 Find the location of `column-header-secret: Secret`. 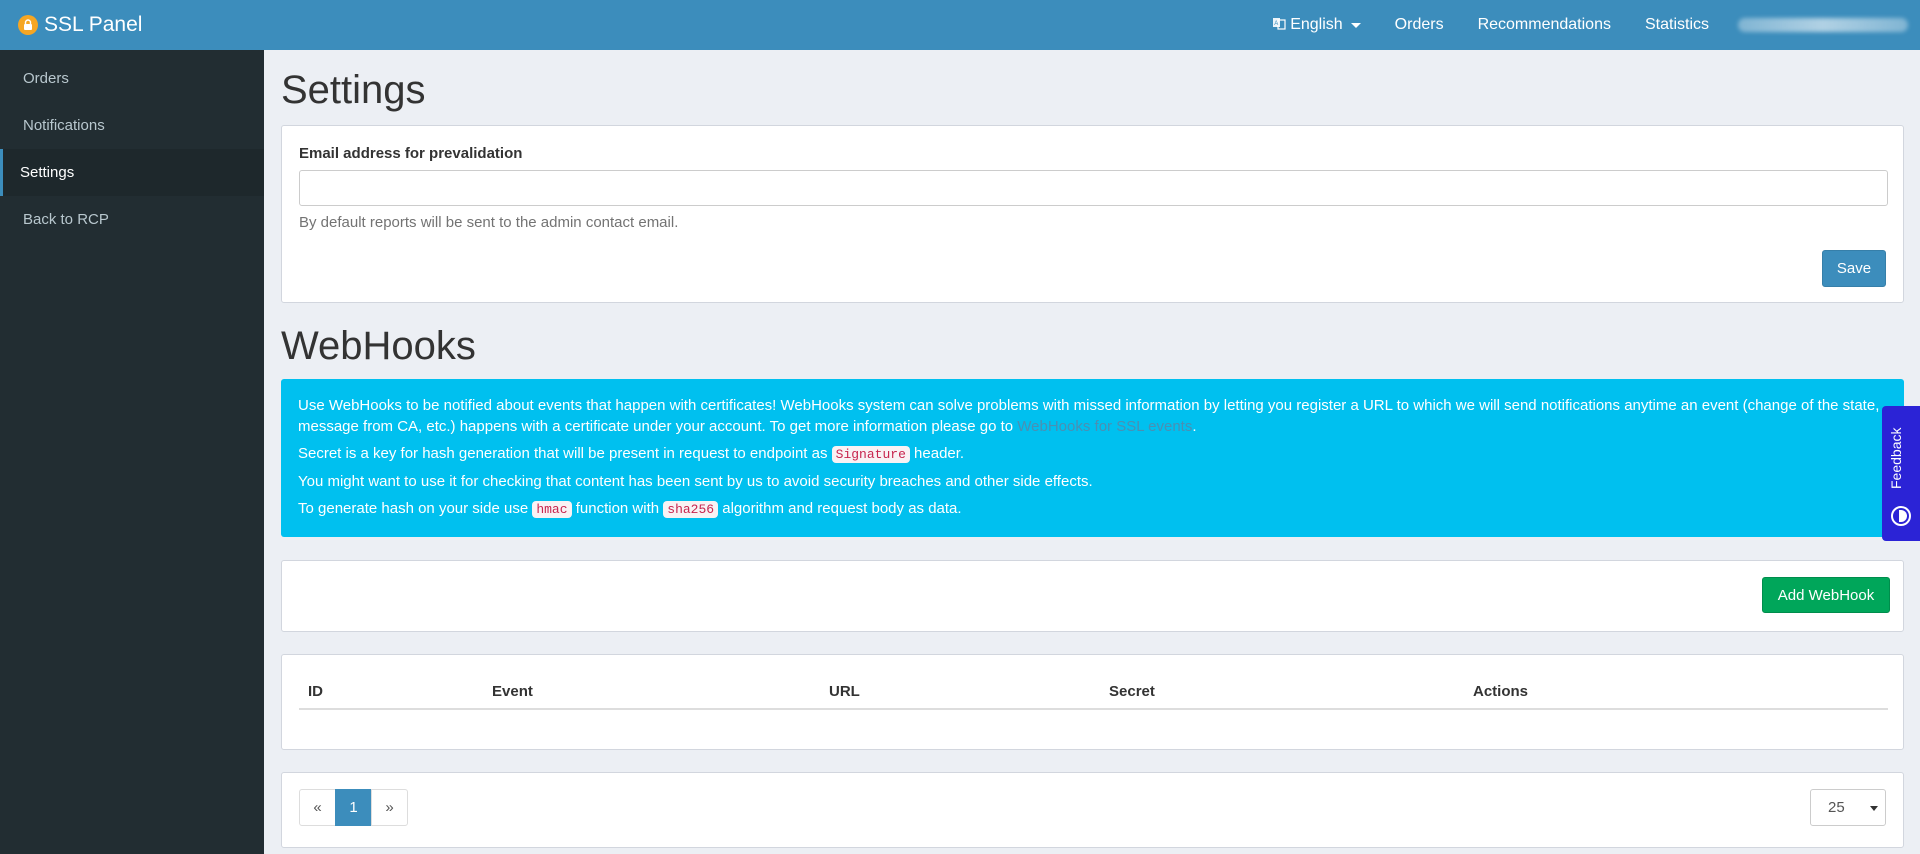

column-header-secret: Secret is located at coordinates (1282, 692).